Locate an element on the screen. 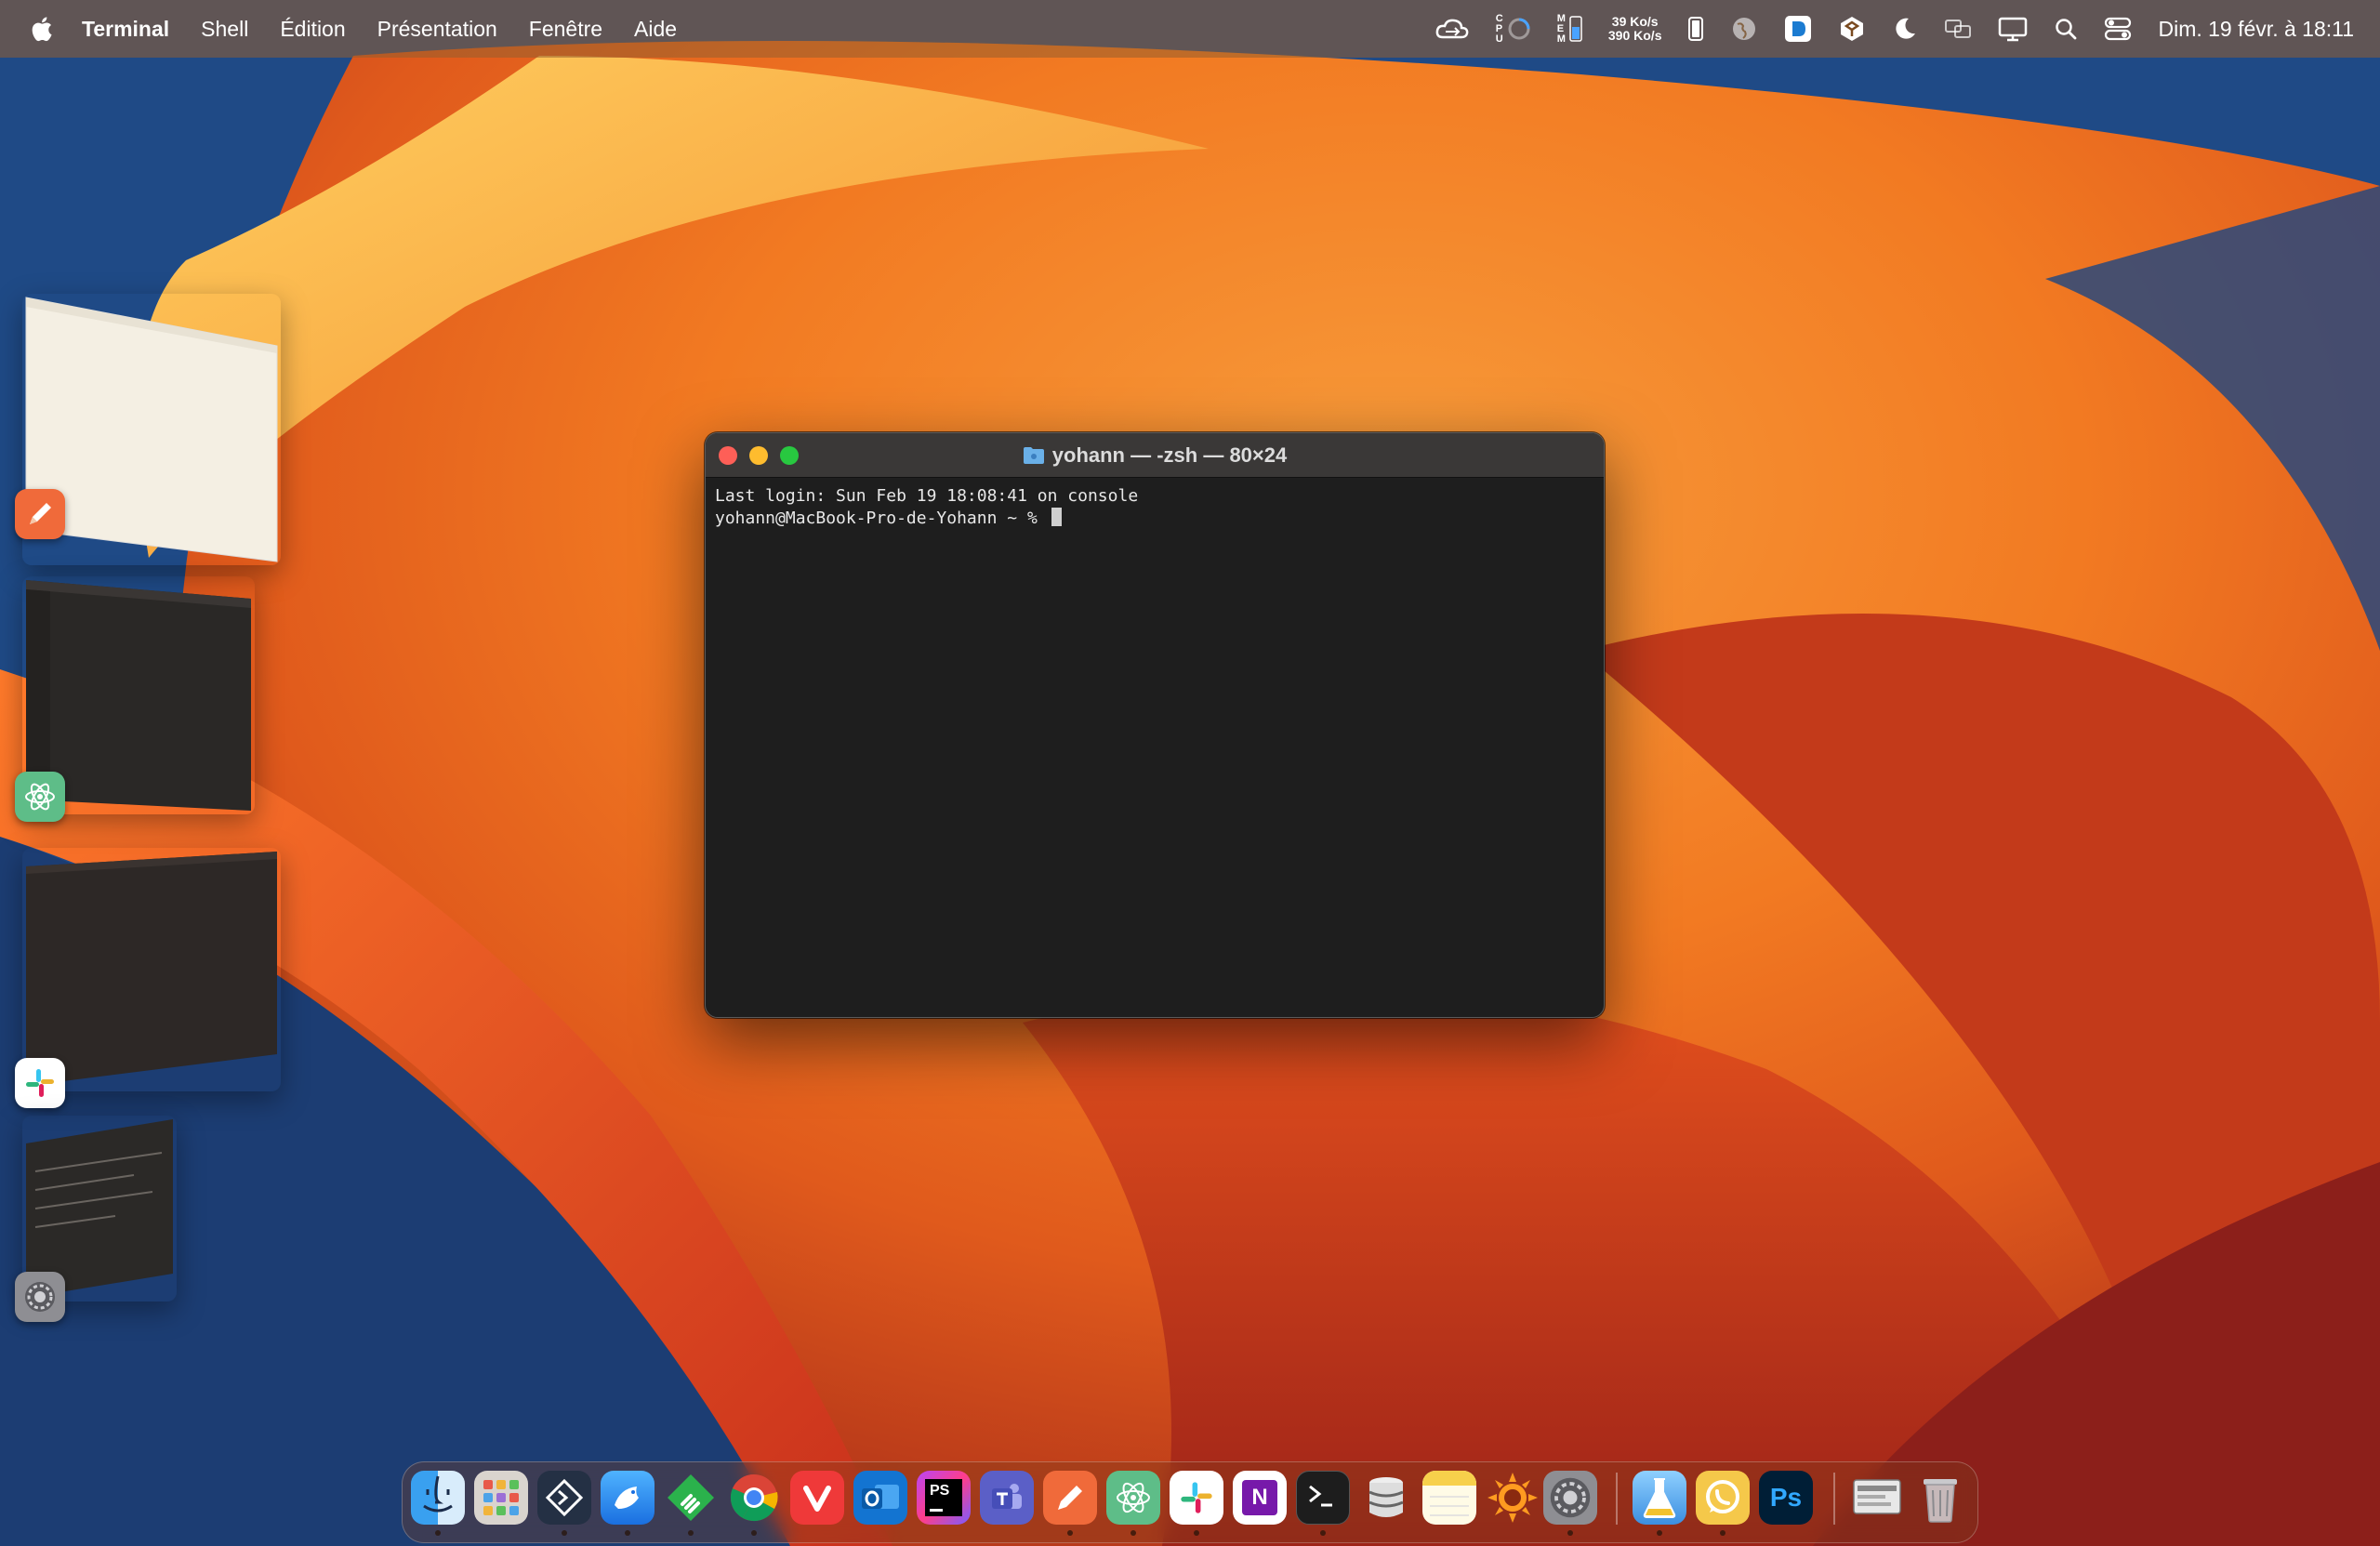 The height and width of the screenshot is (1546, 2380). trash-icon is located at coordinates (1940, 1498).